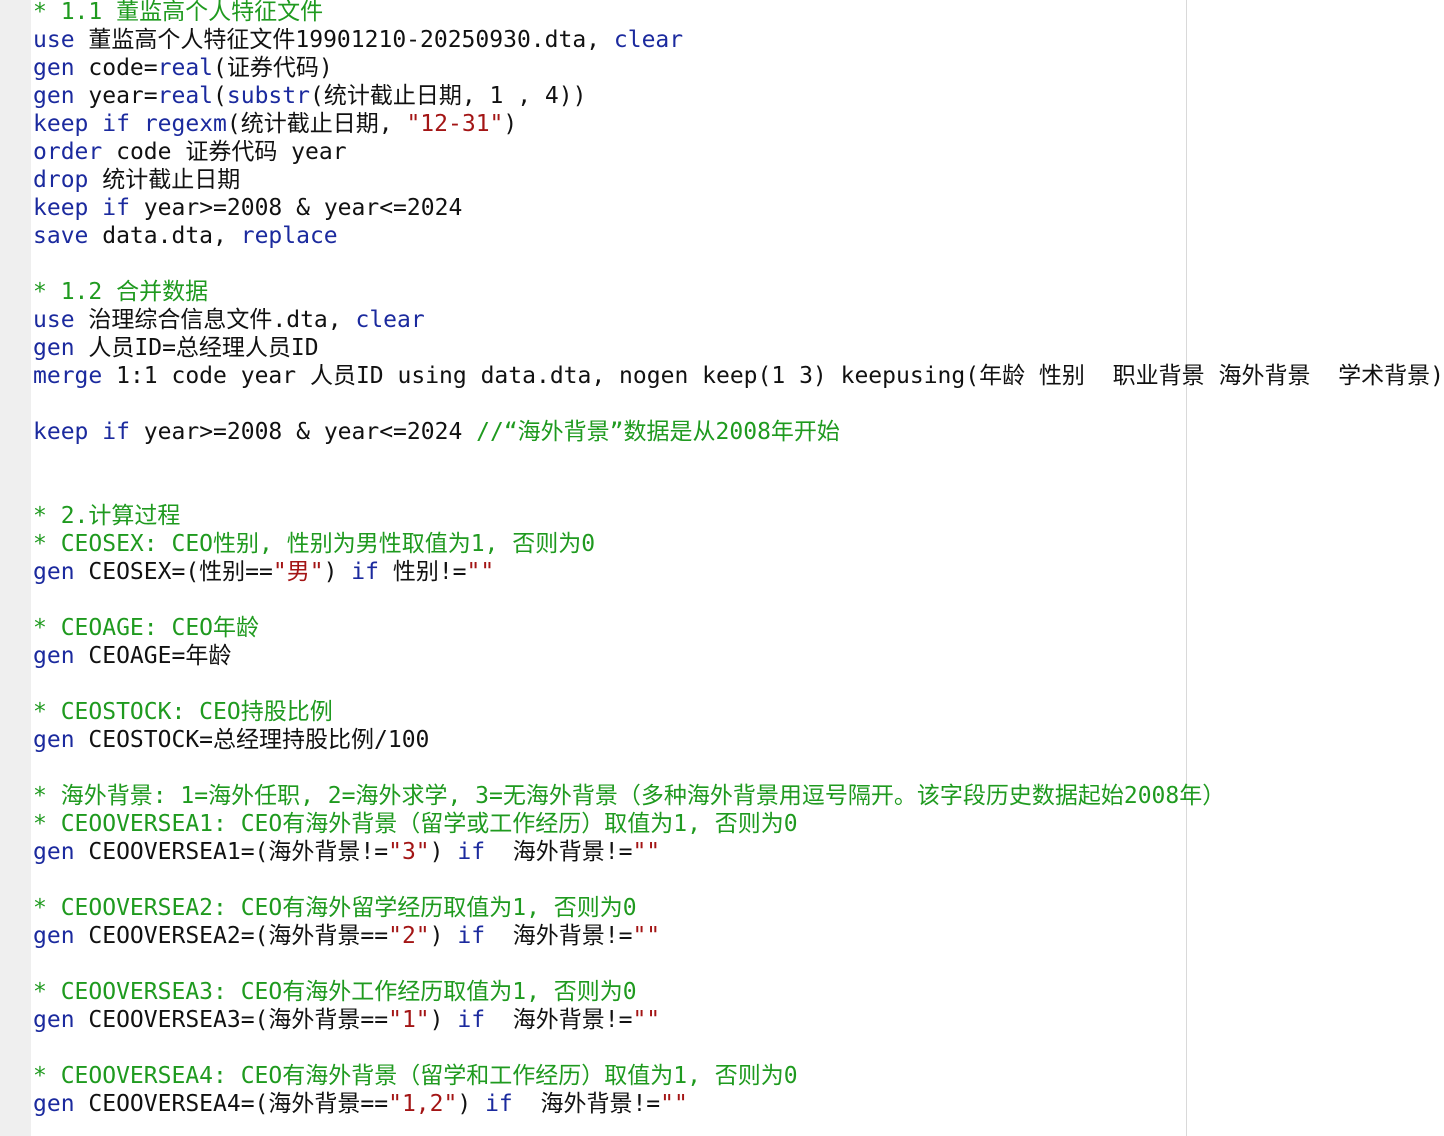 The width and height of the screenshot is (1444, 1136). Describe the element at coordinates (738, 712) in the screenshot. I see `code-line: * CEOSTOCK: CEO持股比例` at that location.